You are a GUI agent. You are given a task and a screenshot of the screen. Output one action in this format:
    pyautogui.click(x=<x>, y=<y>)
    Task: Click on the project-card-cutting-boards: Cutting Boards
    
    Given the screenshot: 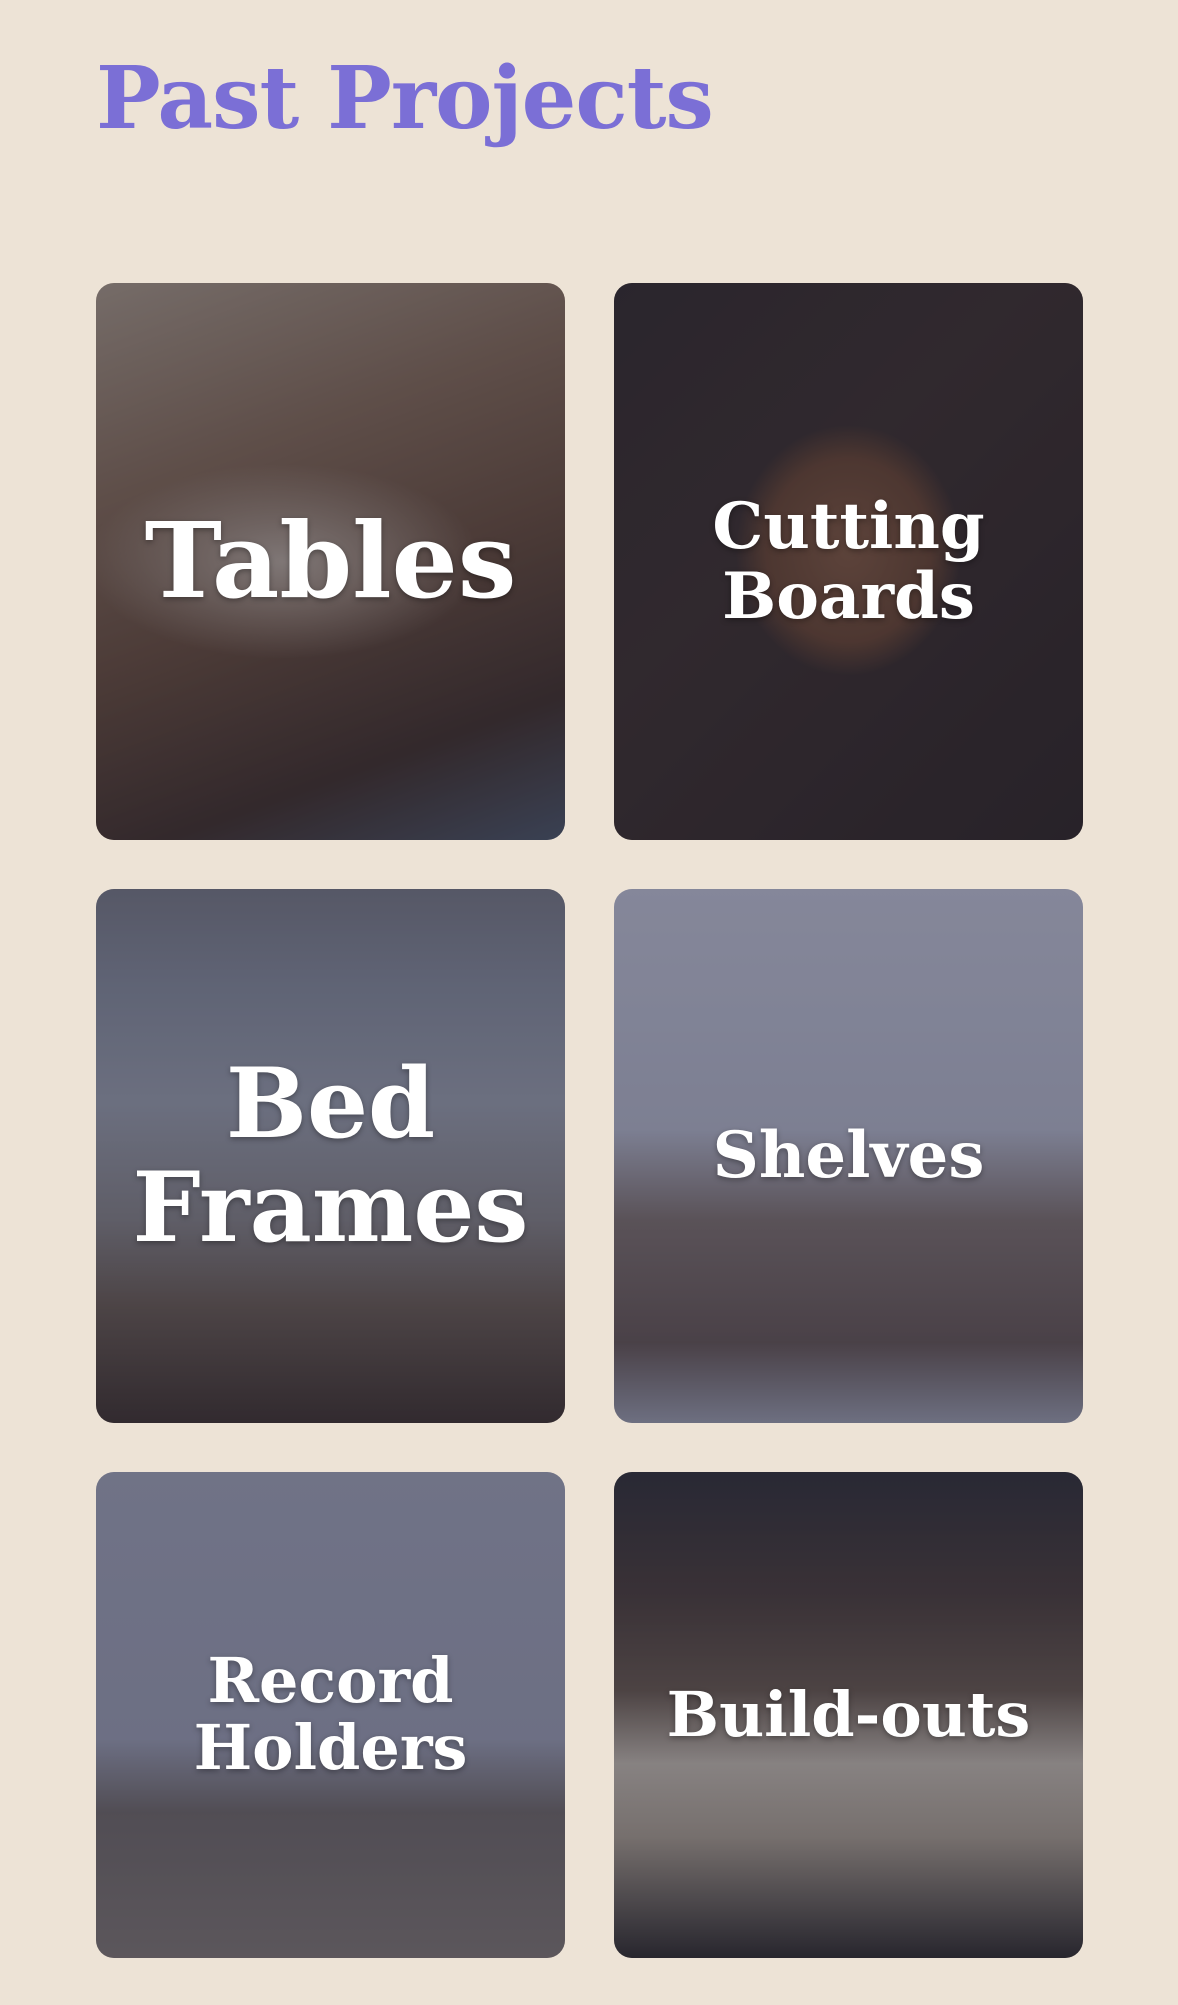 What is the action you would take?
    pyautogui.click(x=848, y=561)
    